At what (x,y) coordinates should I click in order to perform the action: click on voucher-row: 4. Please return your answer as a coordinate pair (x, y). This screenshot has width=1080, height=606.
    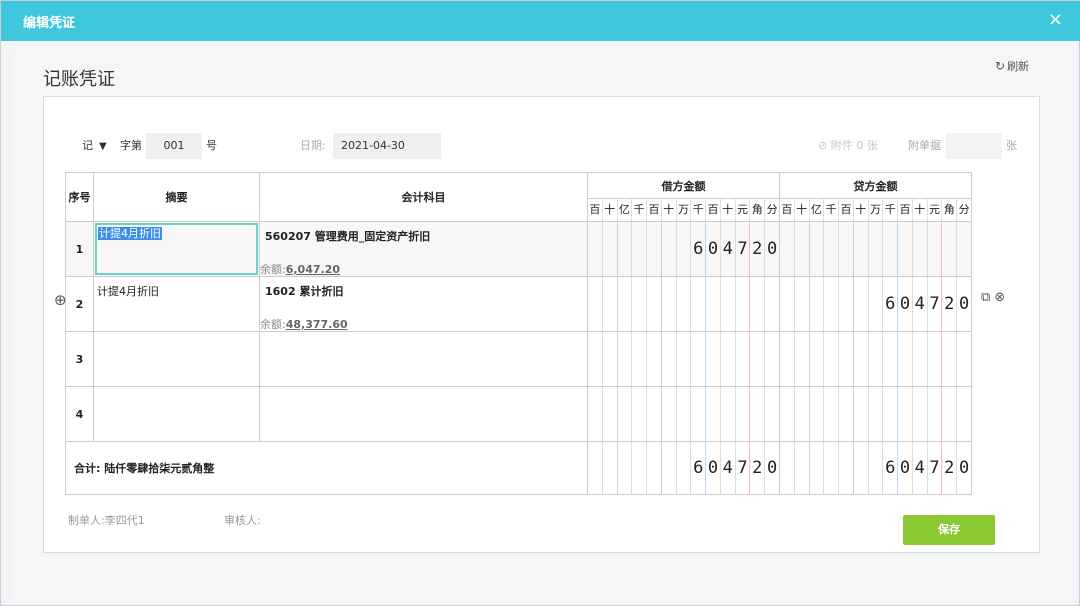
    Looking at the image, I should click on (518, 414).